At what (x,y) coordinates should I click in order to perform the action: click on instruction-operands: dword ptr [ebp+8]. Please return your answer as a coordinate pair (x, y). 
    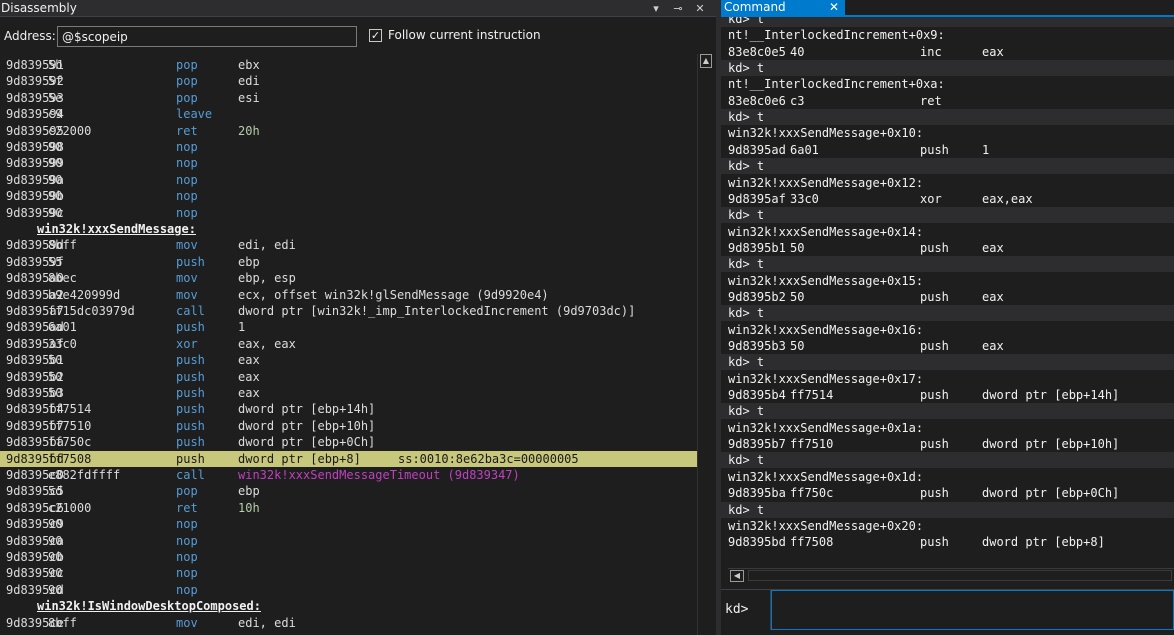
    Looking at the image, I should click on (1043, 542).